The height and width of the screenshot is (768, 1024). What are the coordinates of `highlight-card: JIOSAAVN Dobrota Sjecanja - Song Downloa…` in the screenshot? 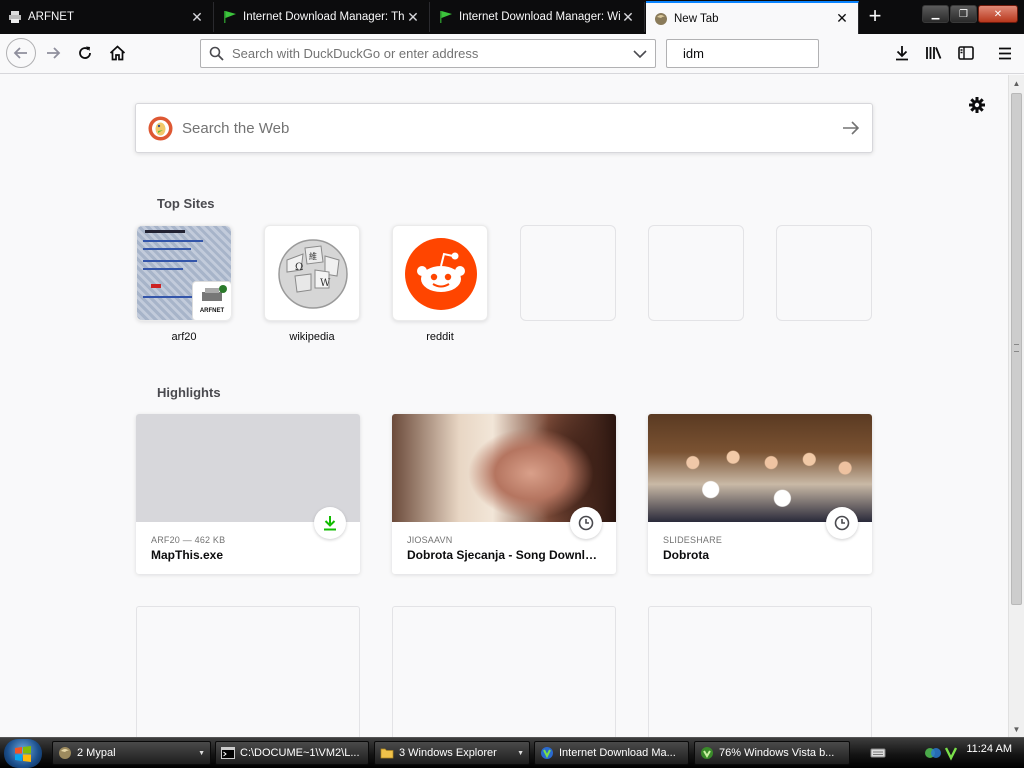 It's located at (504, 494).